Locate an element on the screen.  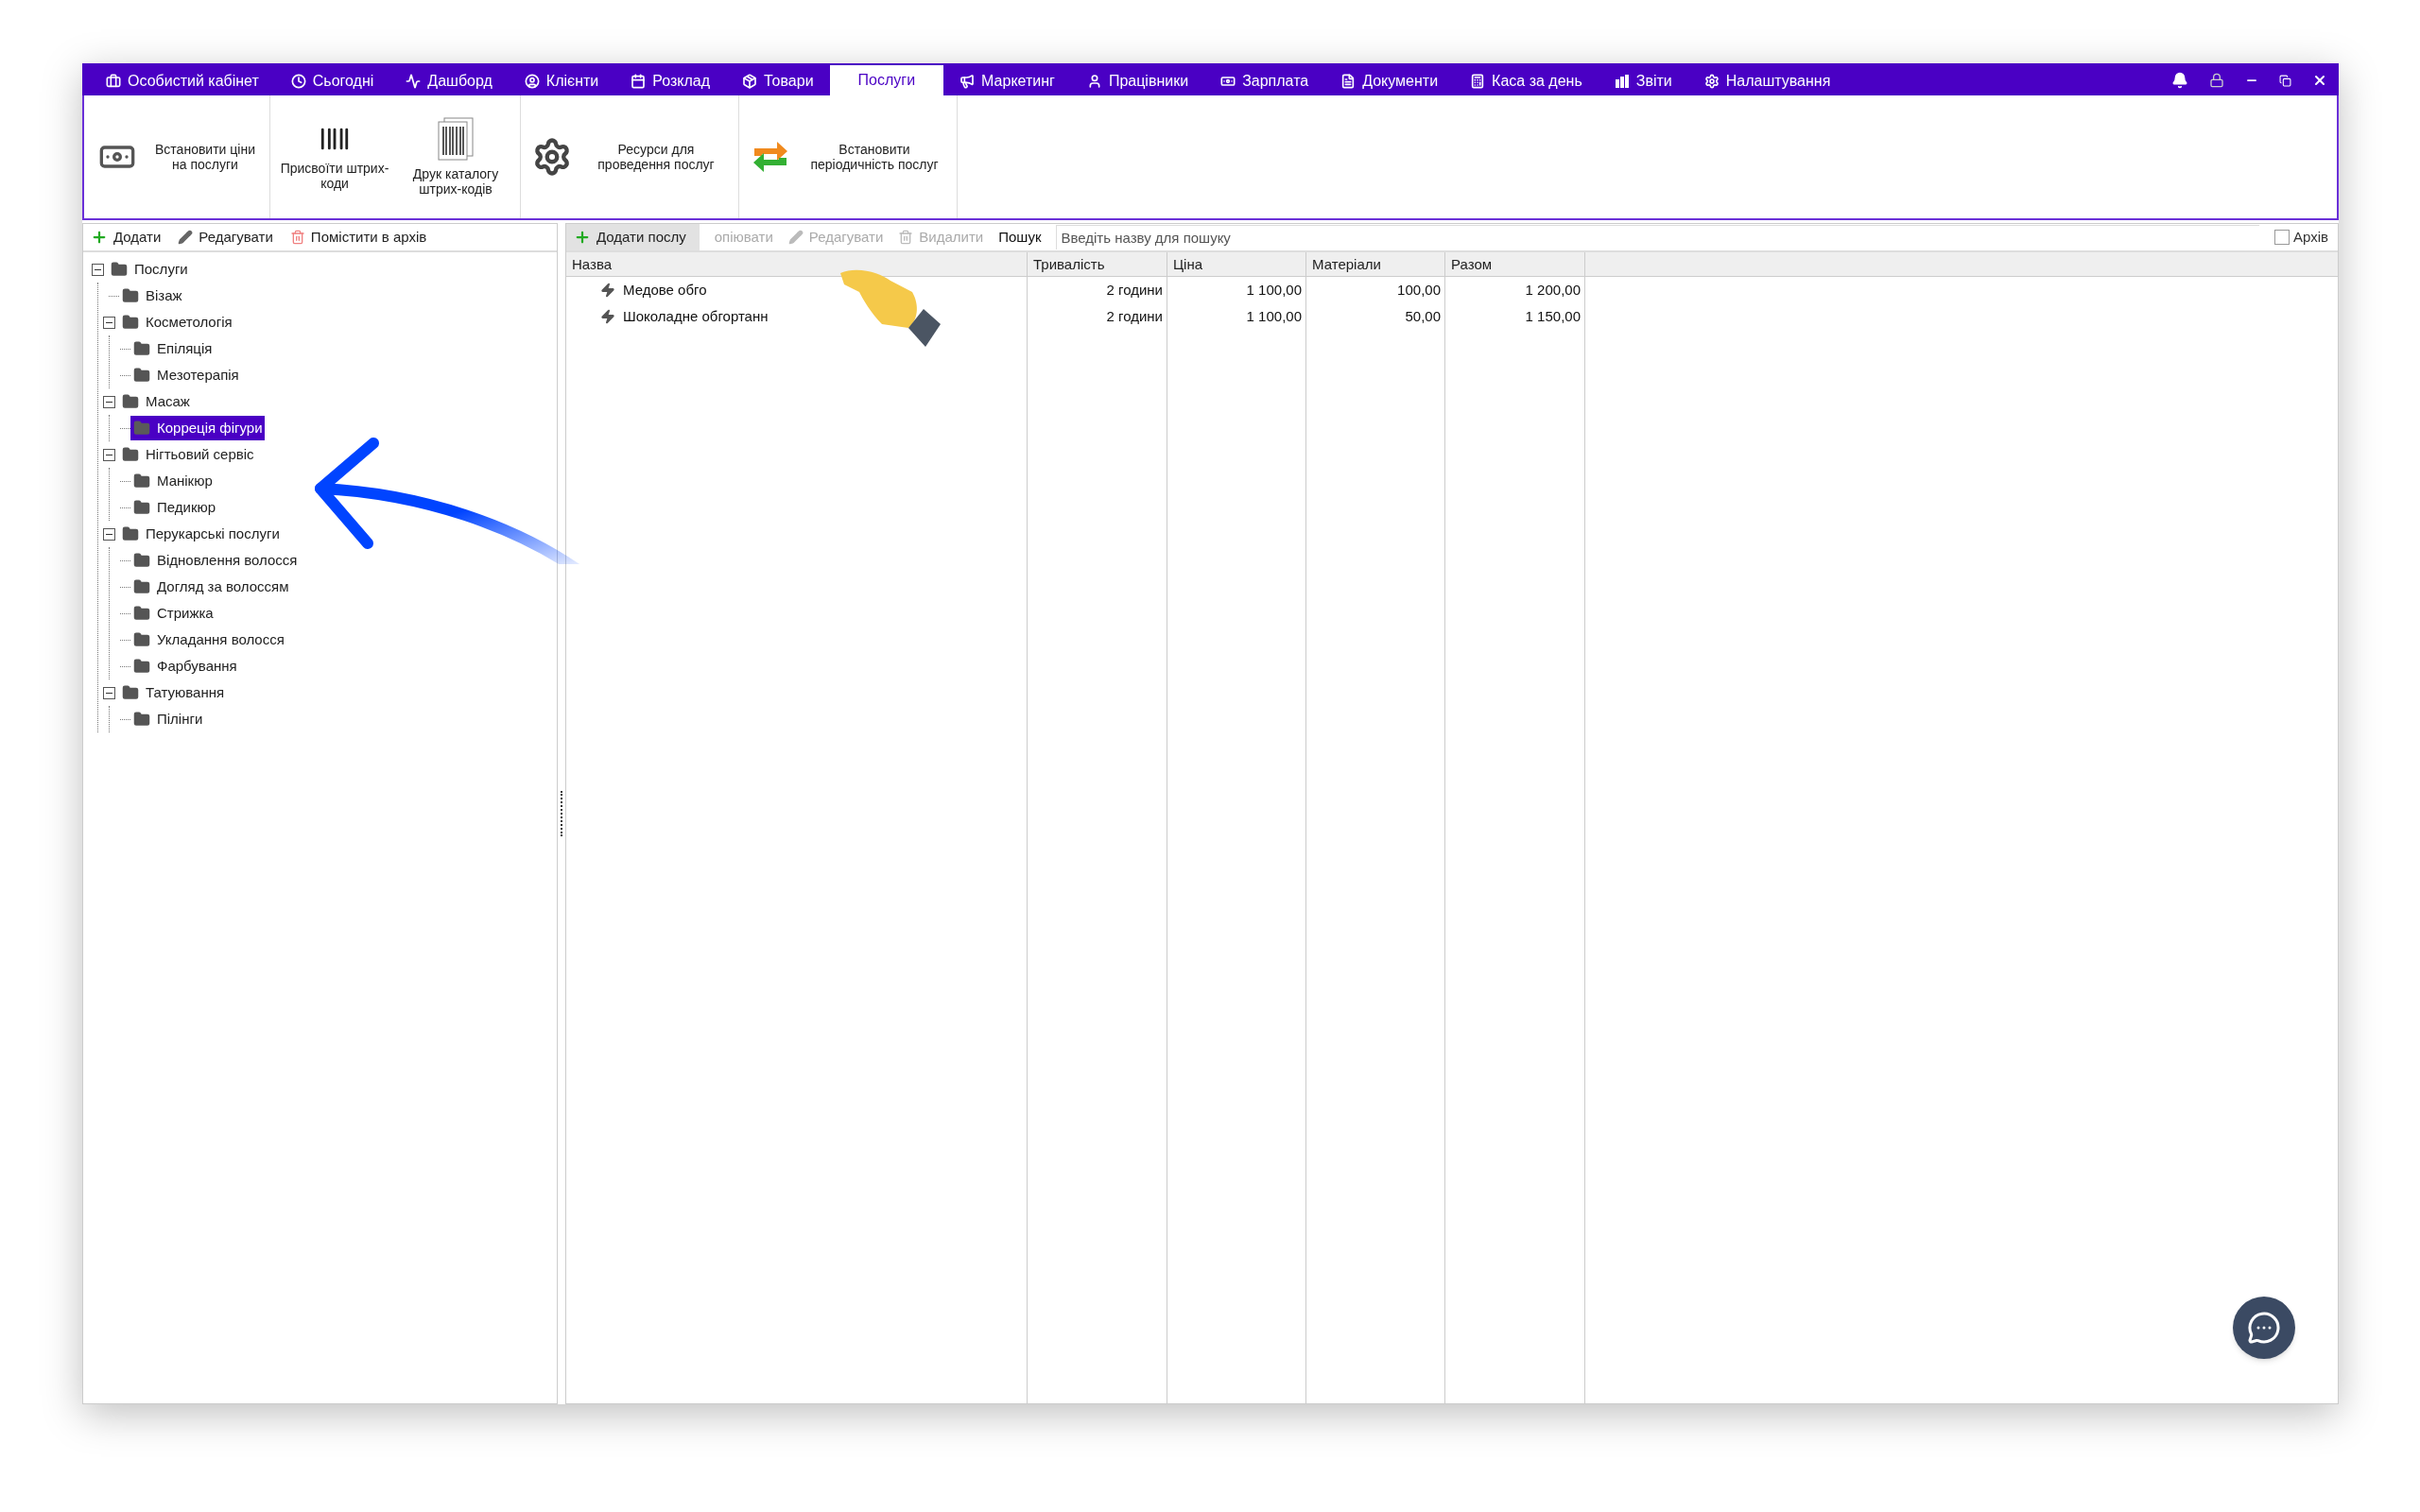
menu-tab: Дашборд is located at coordinates (449, 81).